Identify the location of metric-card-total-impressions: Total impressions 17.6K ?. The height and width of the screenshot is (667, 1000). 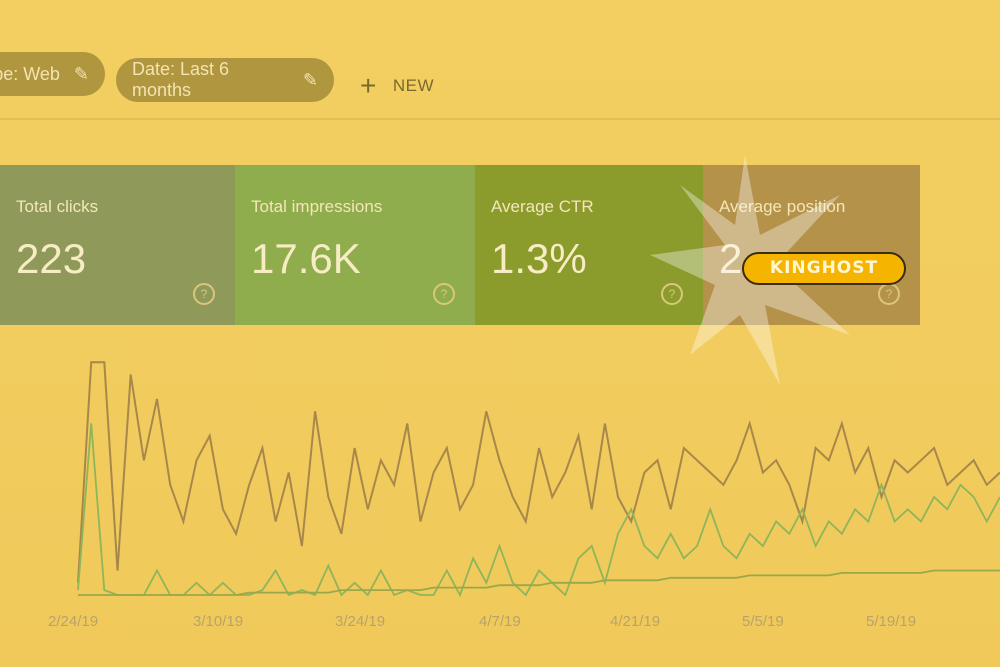
(355, 245).